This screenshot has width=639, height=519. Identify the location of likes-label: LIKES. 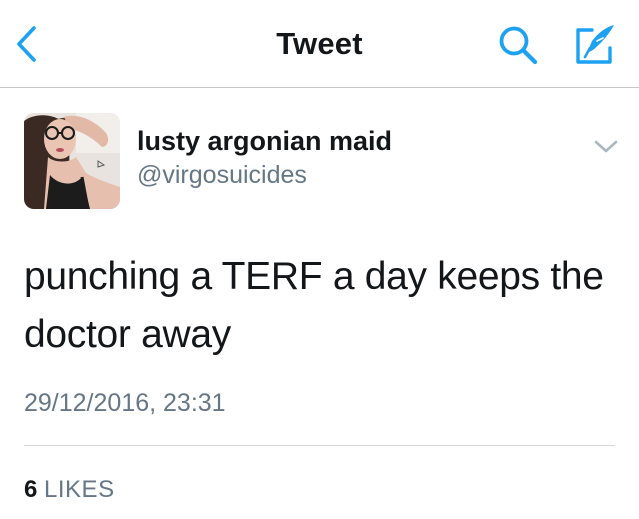
(79, 489).